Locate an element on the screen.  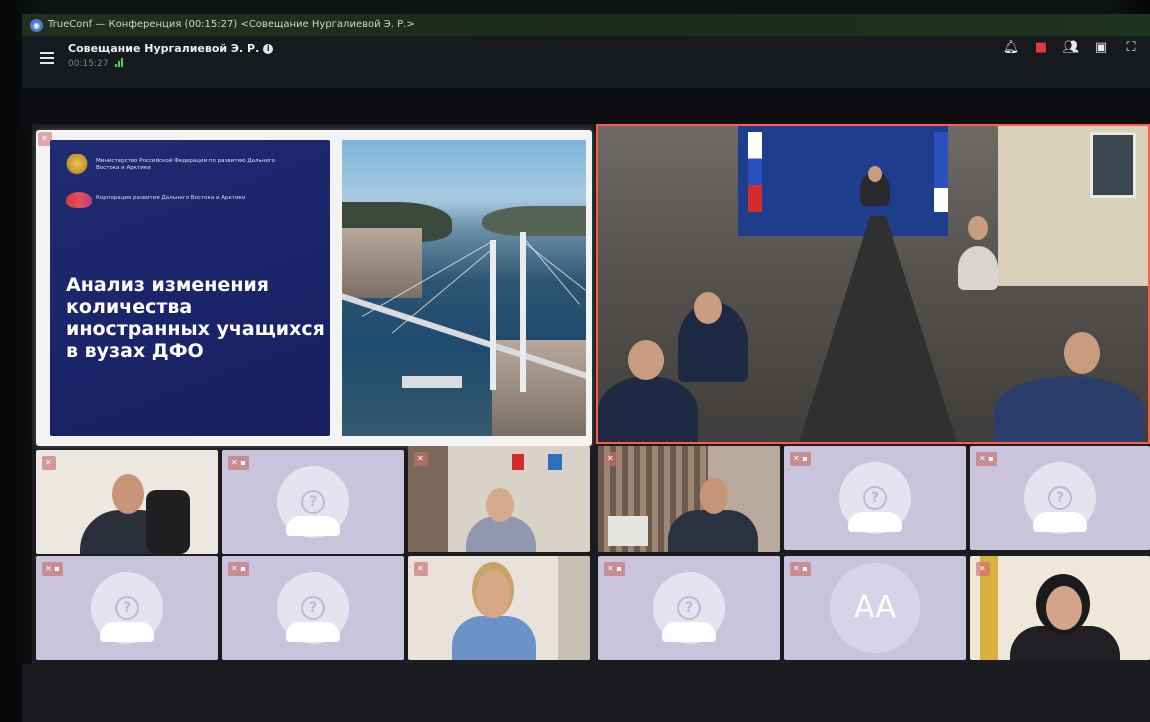
signal-strength-icon is located at coordinates (119, 62).